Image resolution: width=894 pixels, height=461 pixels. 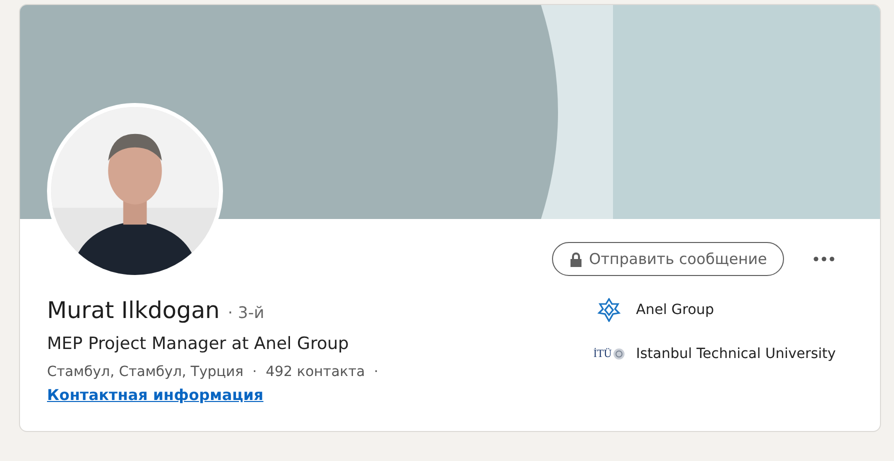 What do you see at coordinates (246, 312) in the screenshot?
I see `connection-degree: · 3-й` at bounding box center [246, 312].